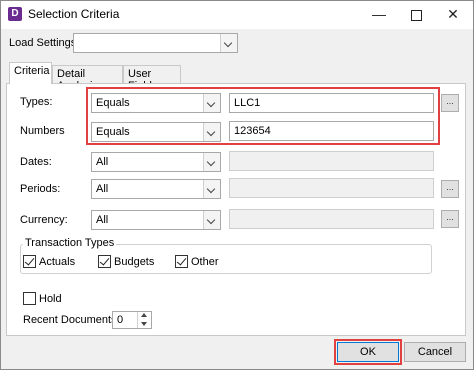  Describe the element at coordinates (368, 352) in the screenshot. I see `highlight-ok` at that location.